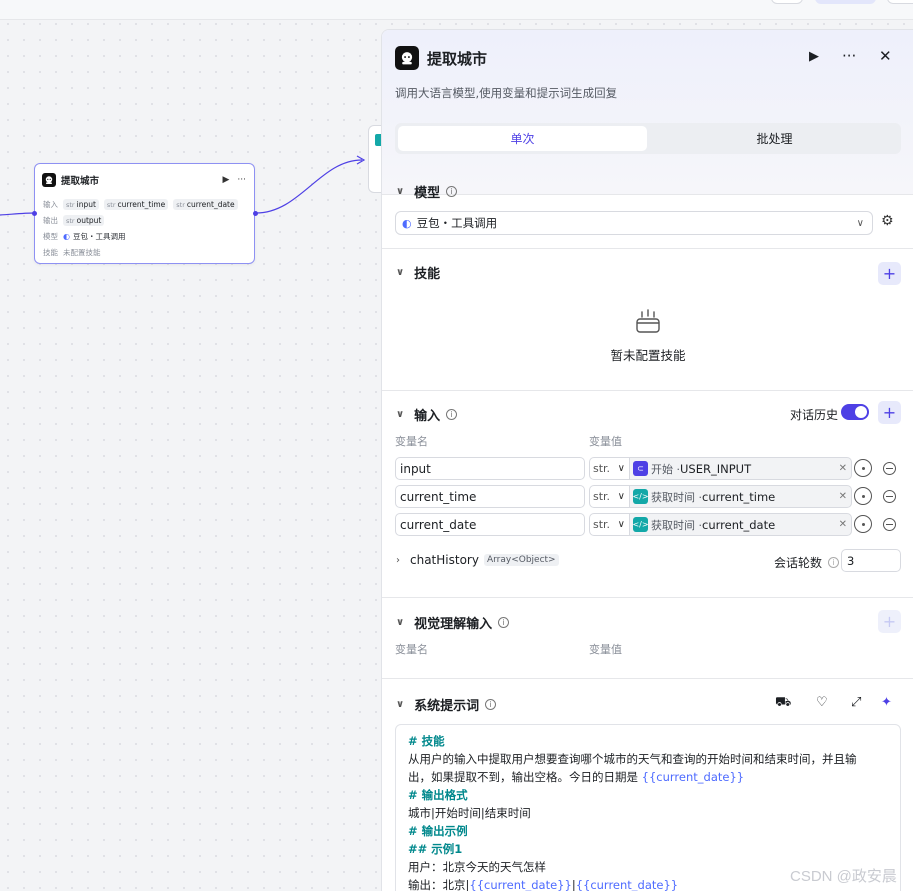 This screenshot has width=913, height=891. What do you see at coordinates (99, 236) in the screenshot?
I see `node-model-value: 豆包・工具调用` at bounding box center [99, 236].